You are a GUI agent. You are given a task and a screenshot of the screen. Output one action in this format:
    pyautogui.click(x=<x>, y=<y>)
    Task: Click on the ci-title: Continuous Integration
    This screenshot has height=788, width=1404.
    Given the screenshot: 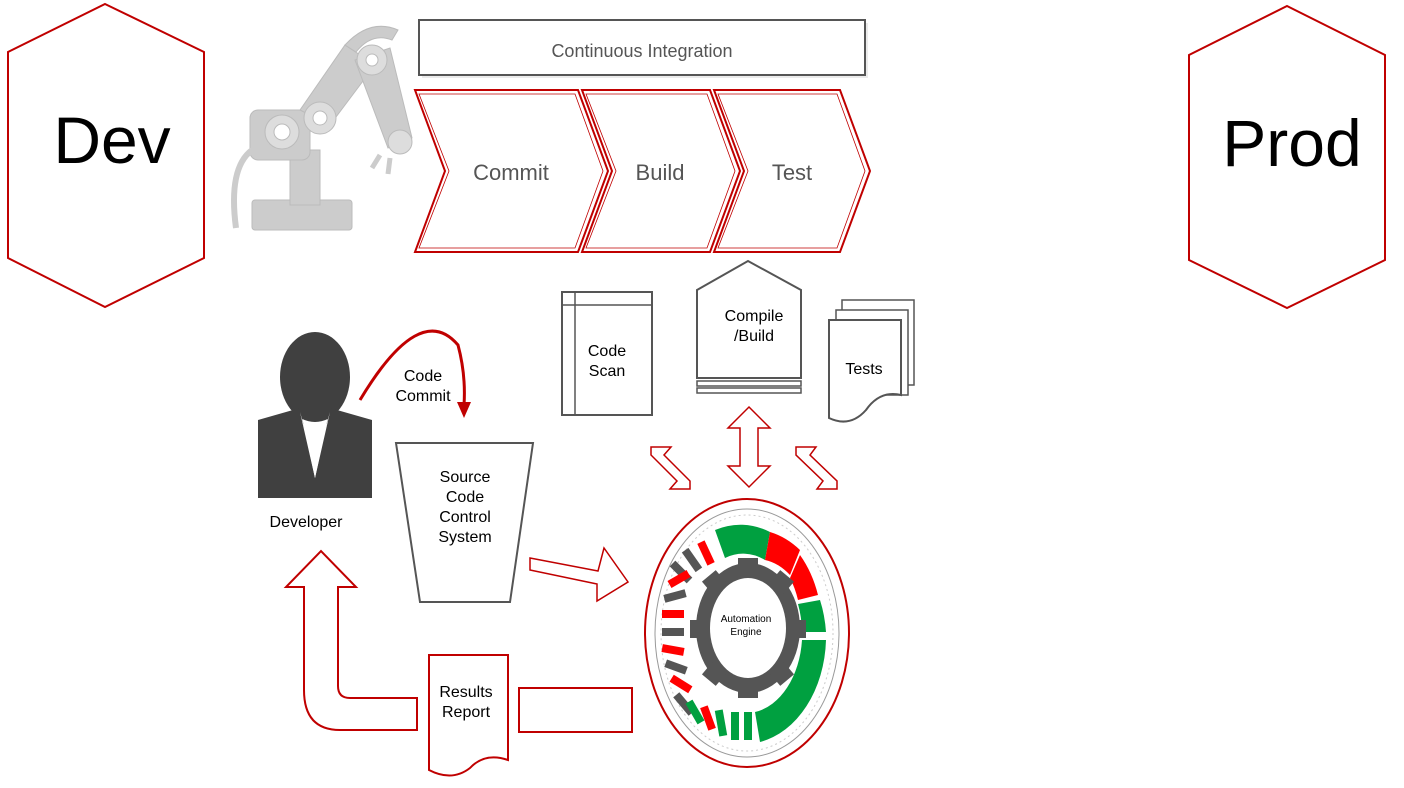 What is the action you would take?
    pyautogui.click(x=641, y=51)
    